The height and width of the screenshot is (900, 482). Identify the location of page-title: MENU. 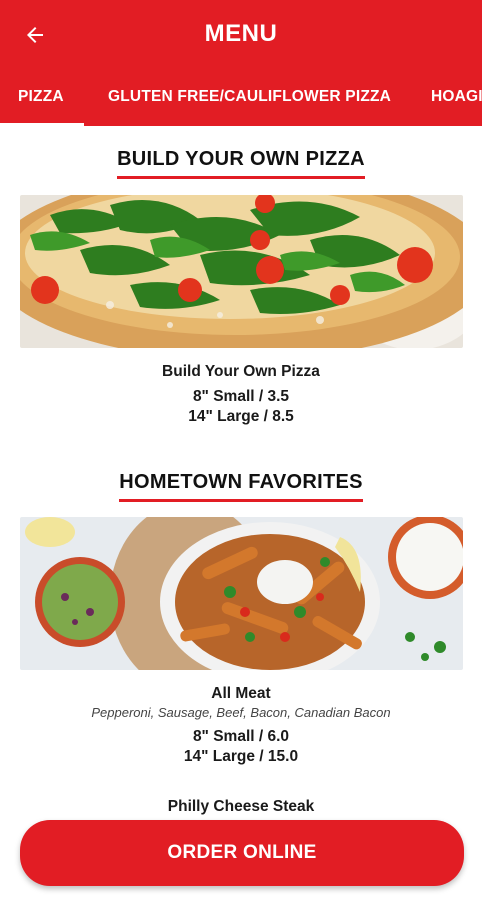
(241, 33).